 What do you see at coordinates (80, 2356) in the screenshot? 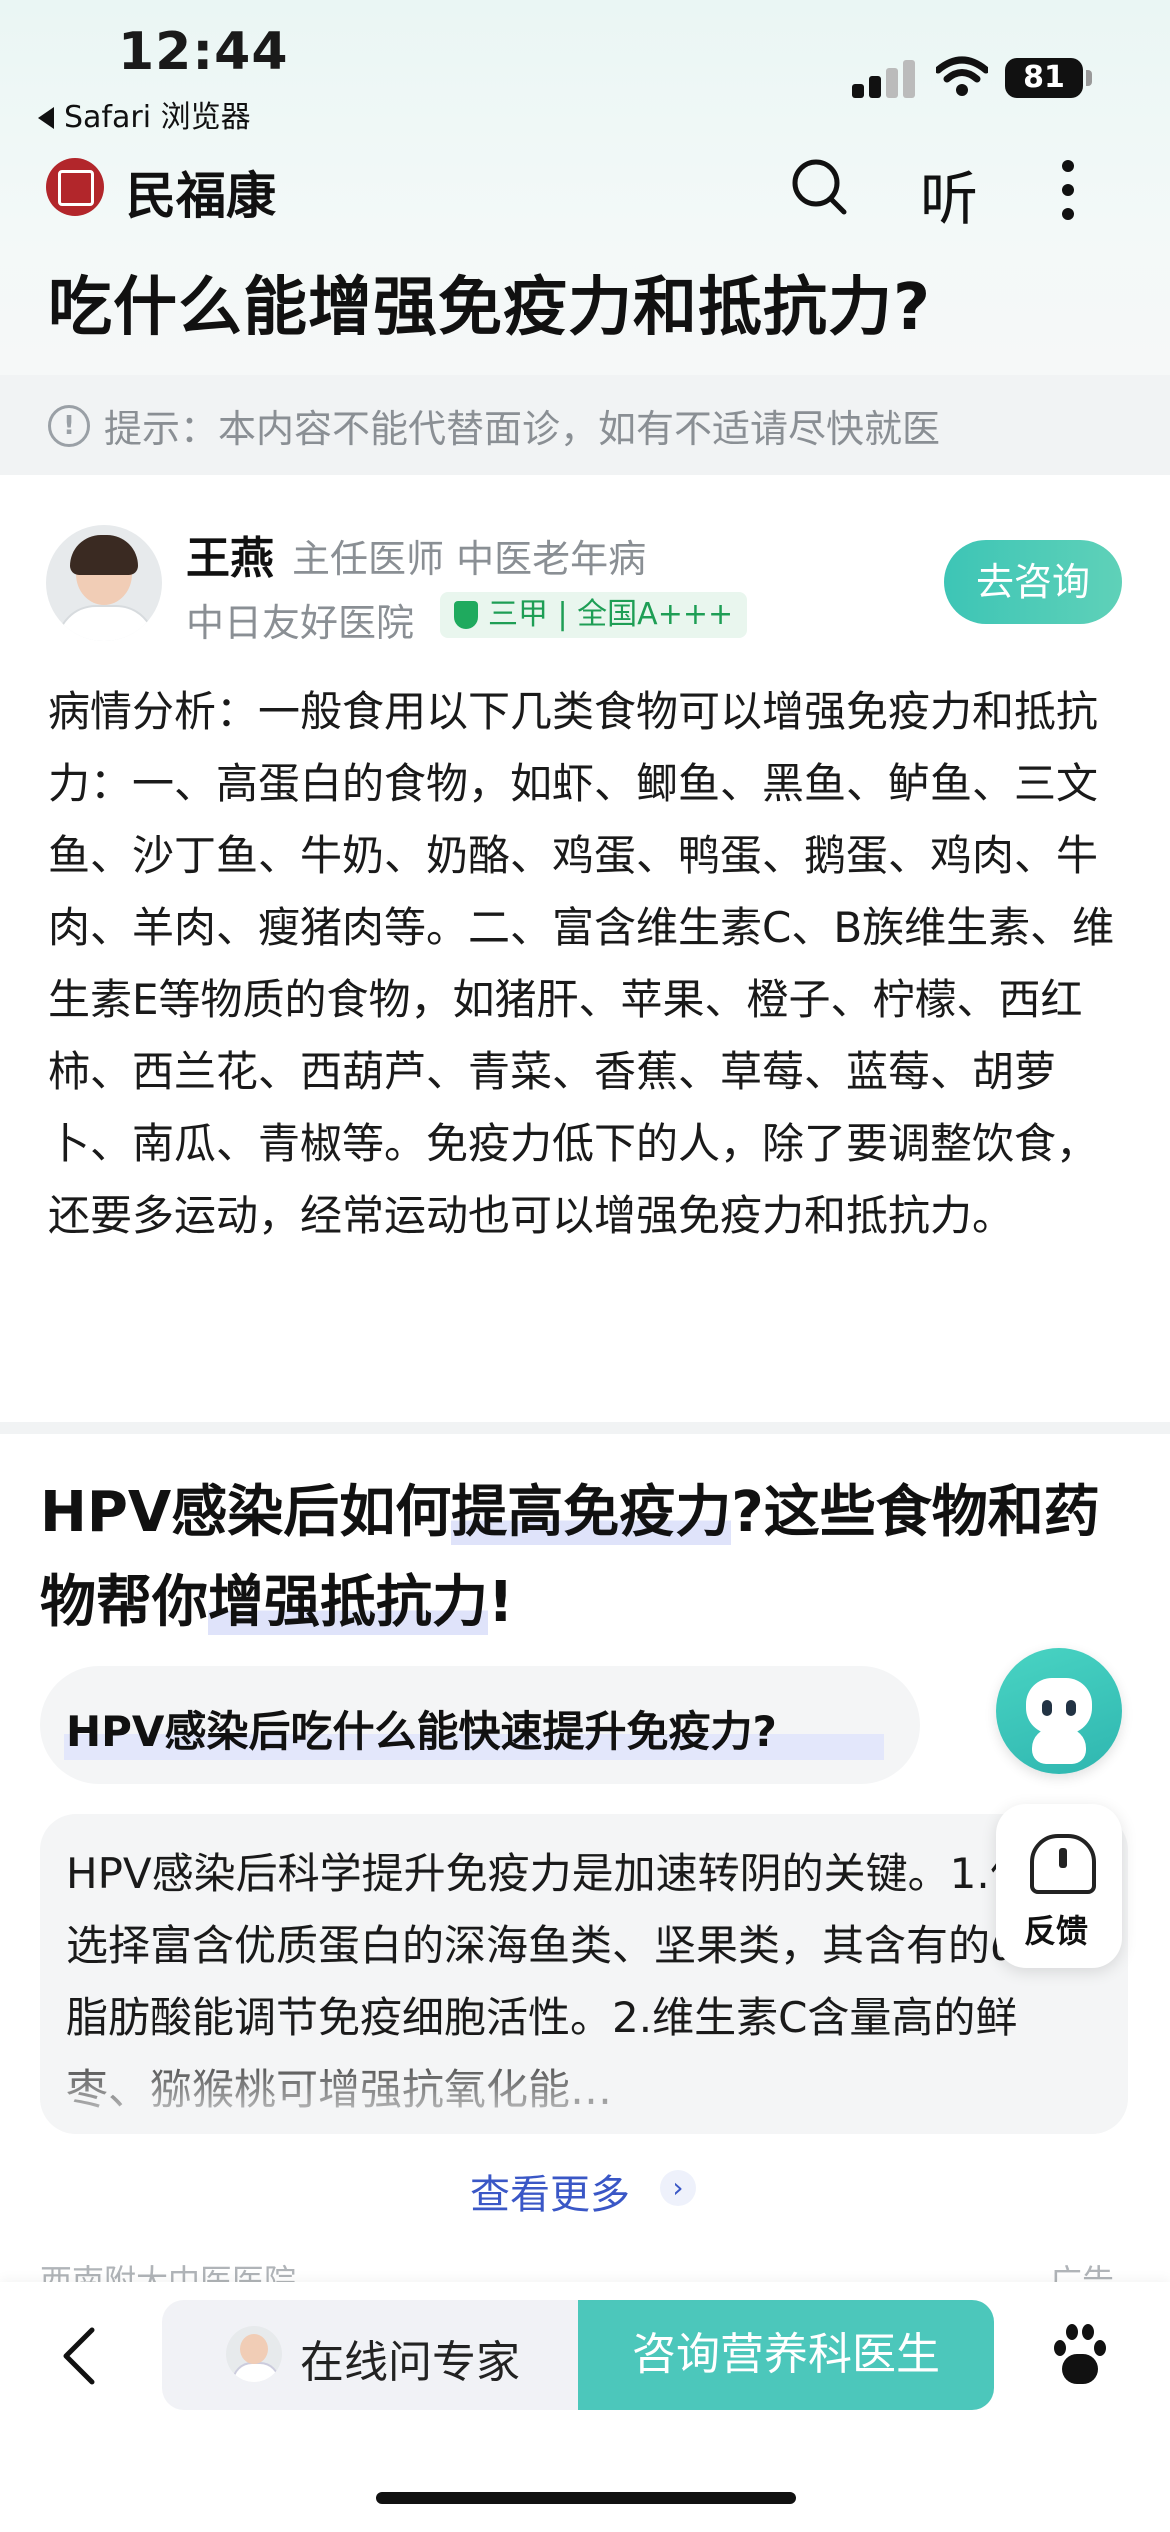
I see `back-arrow-icon` at bounding box center [80, 2356].